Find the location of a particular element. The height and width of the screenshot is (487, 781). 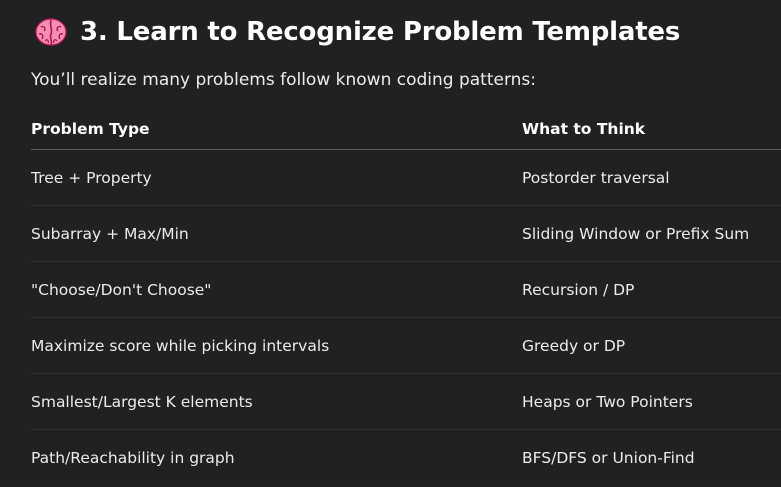

problem-type-cell: Smallest/Largest K elements is located at coordinates (276, 401).